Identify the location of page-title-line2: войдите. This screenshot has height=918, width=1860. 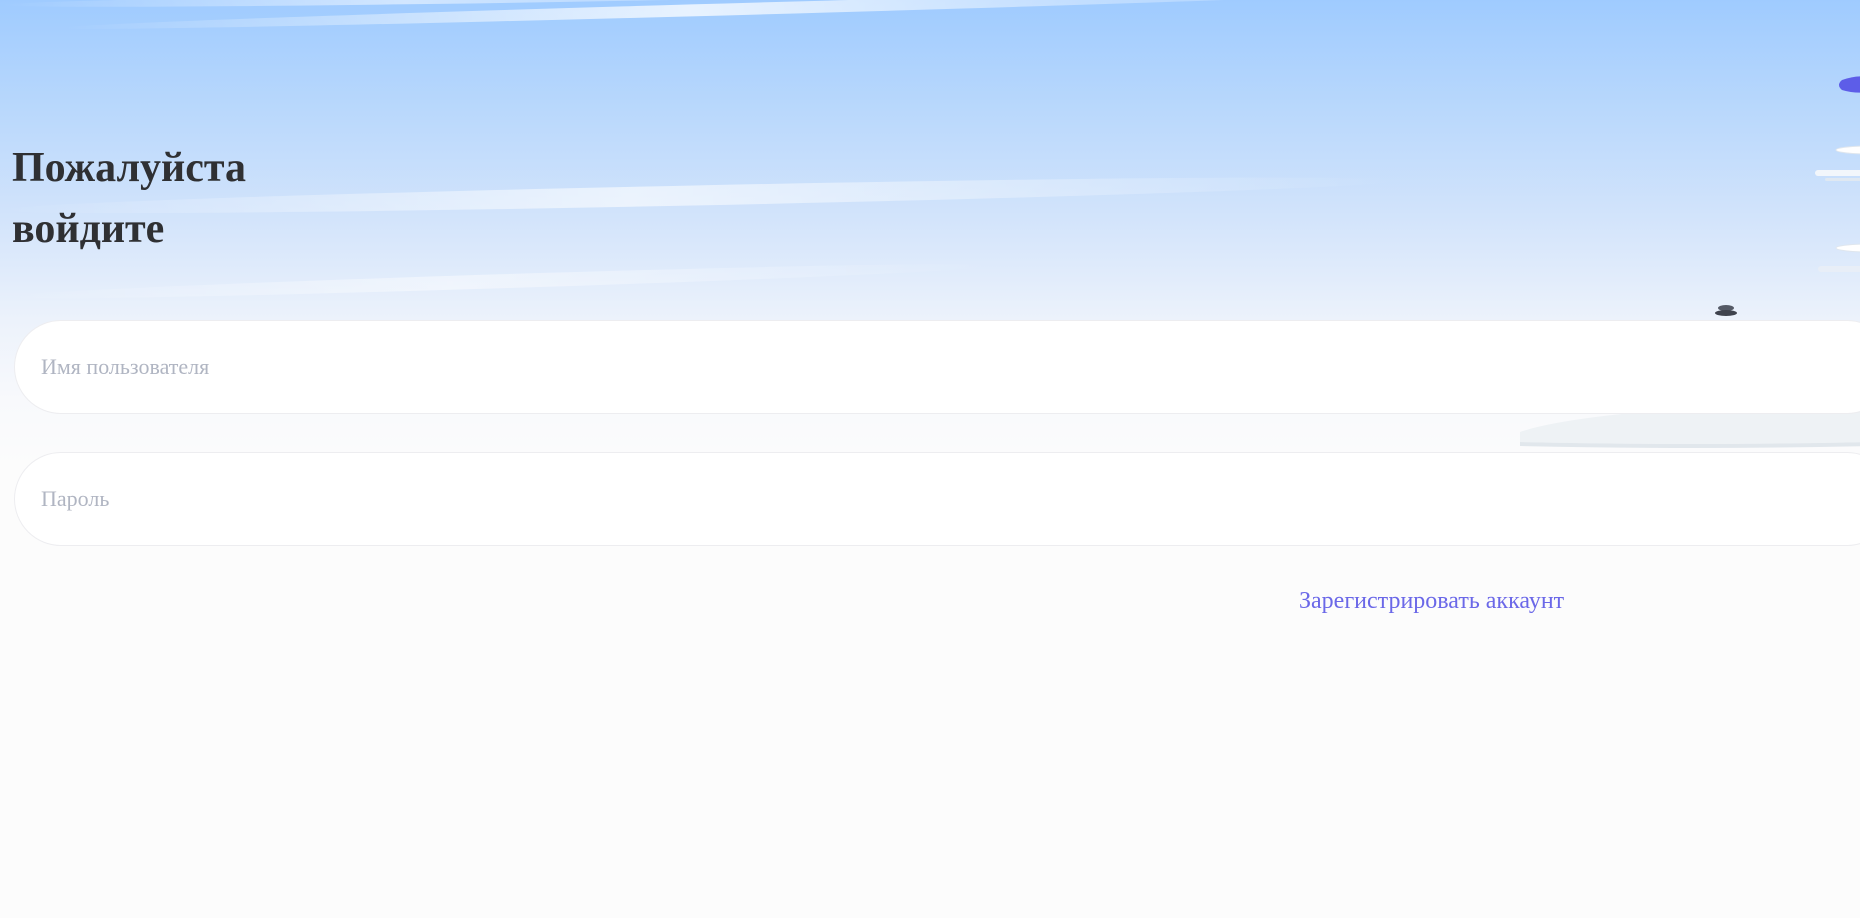
(88, 229).